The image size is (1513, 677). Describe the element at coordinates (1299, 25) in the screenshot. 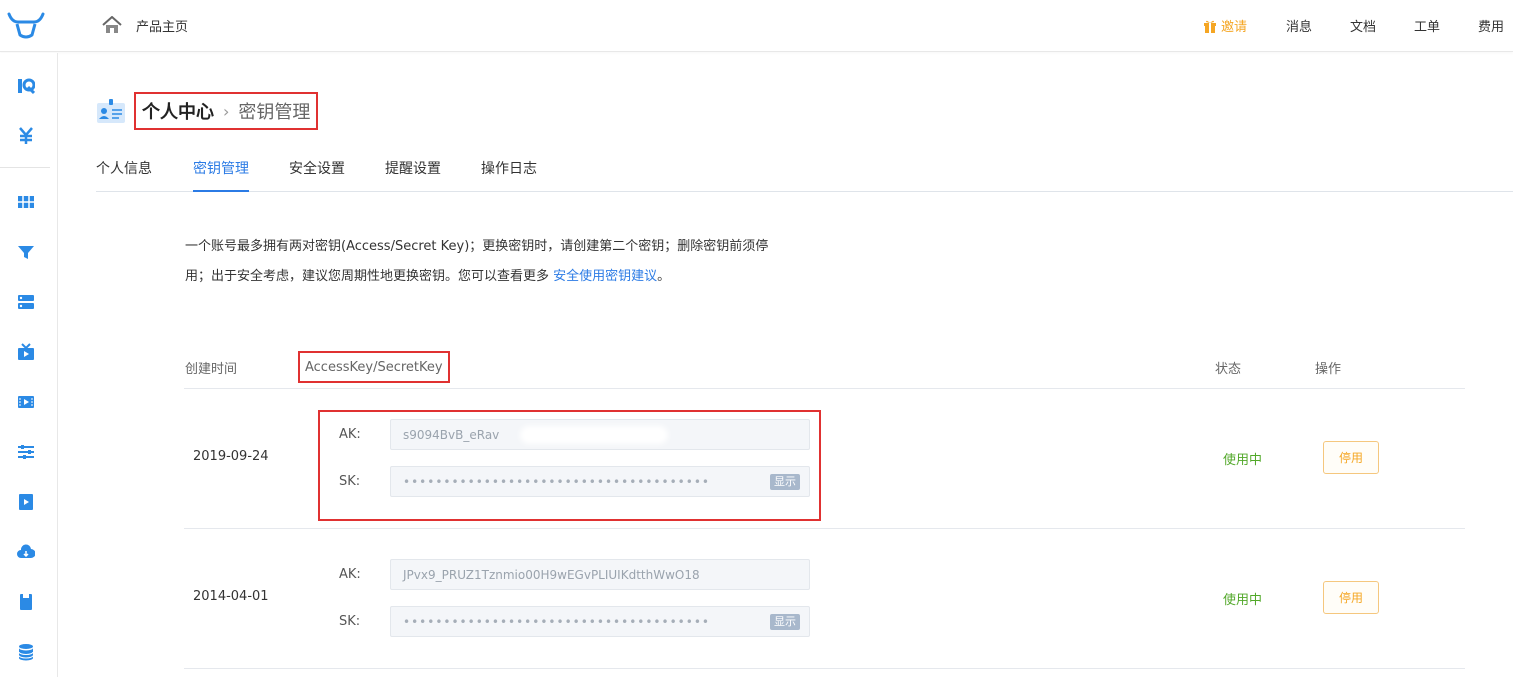

I see `messages-link: 消息` at that location.